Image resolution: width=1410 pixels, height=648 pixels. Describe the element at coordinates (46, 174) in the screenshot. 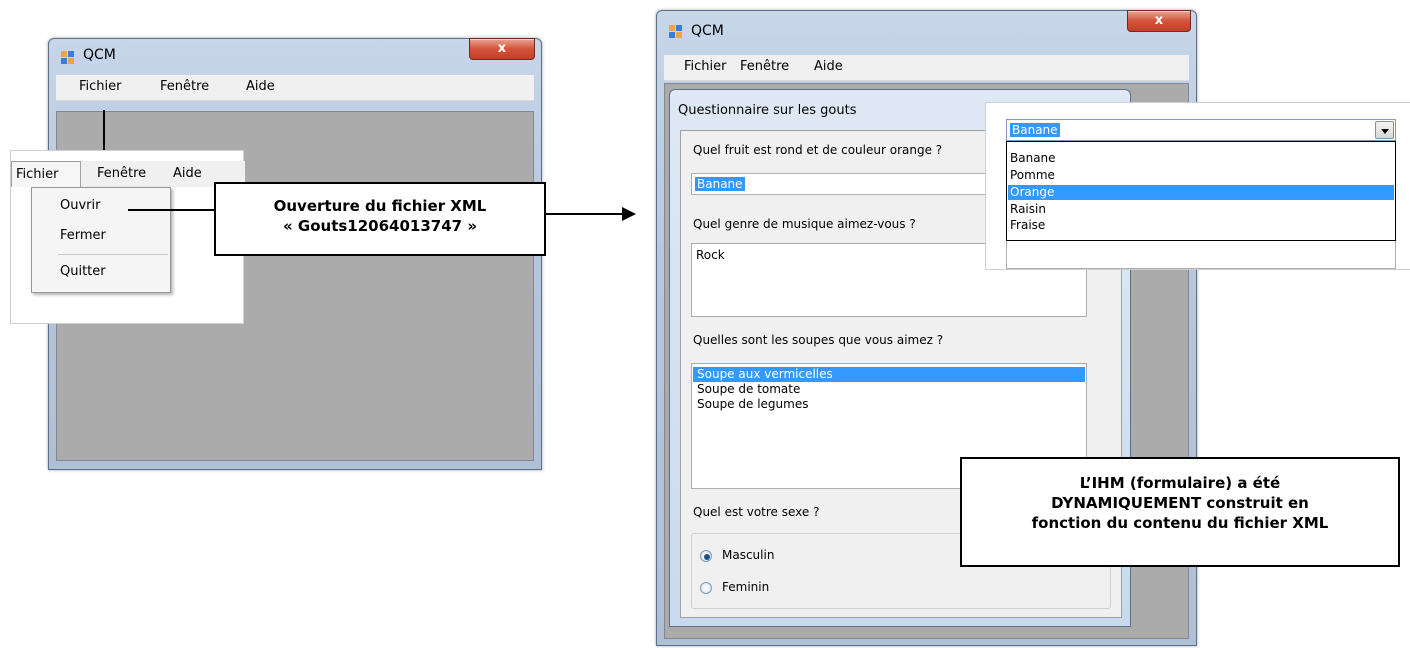

I see `popup-menu-fichier: Fichier` at that location.